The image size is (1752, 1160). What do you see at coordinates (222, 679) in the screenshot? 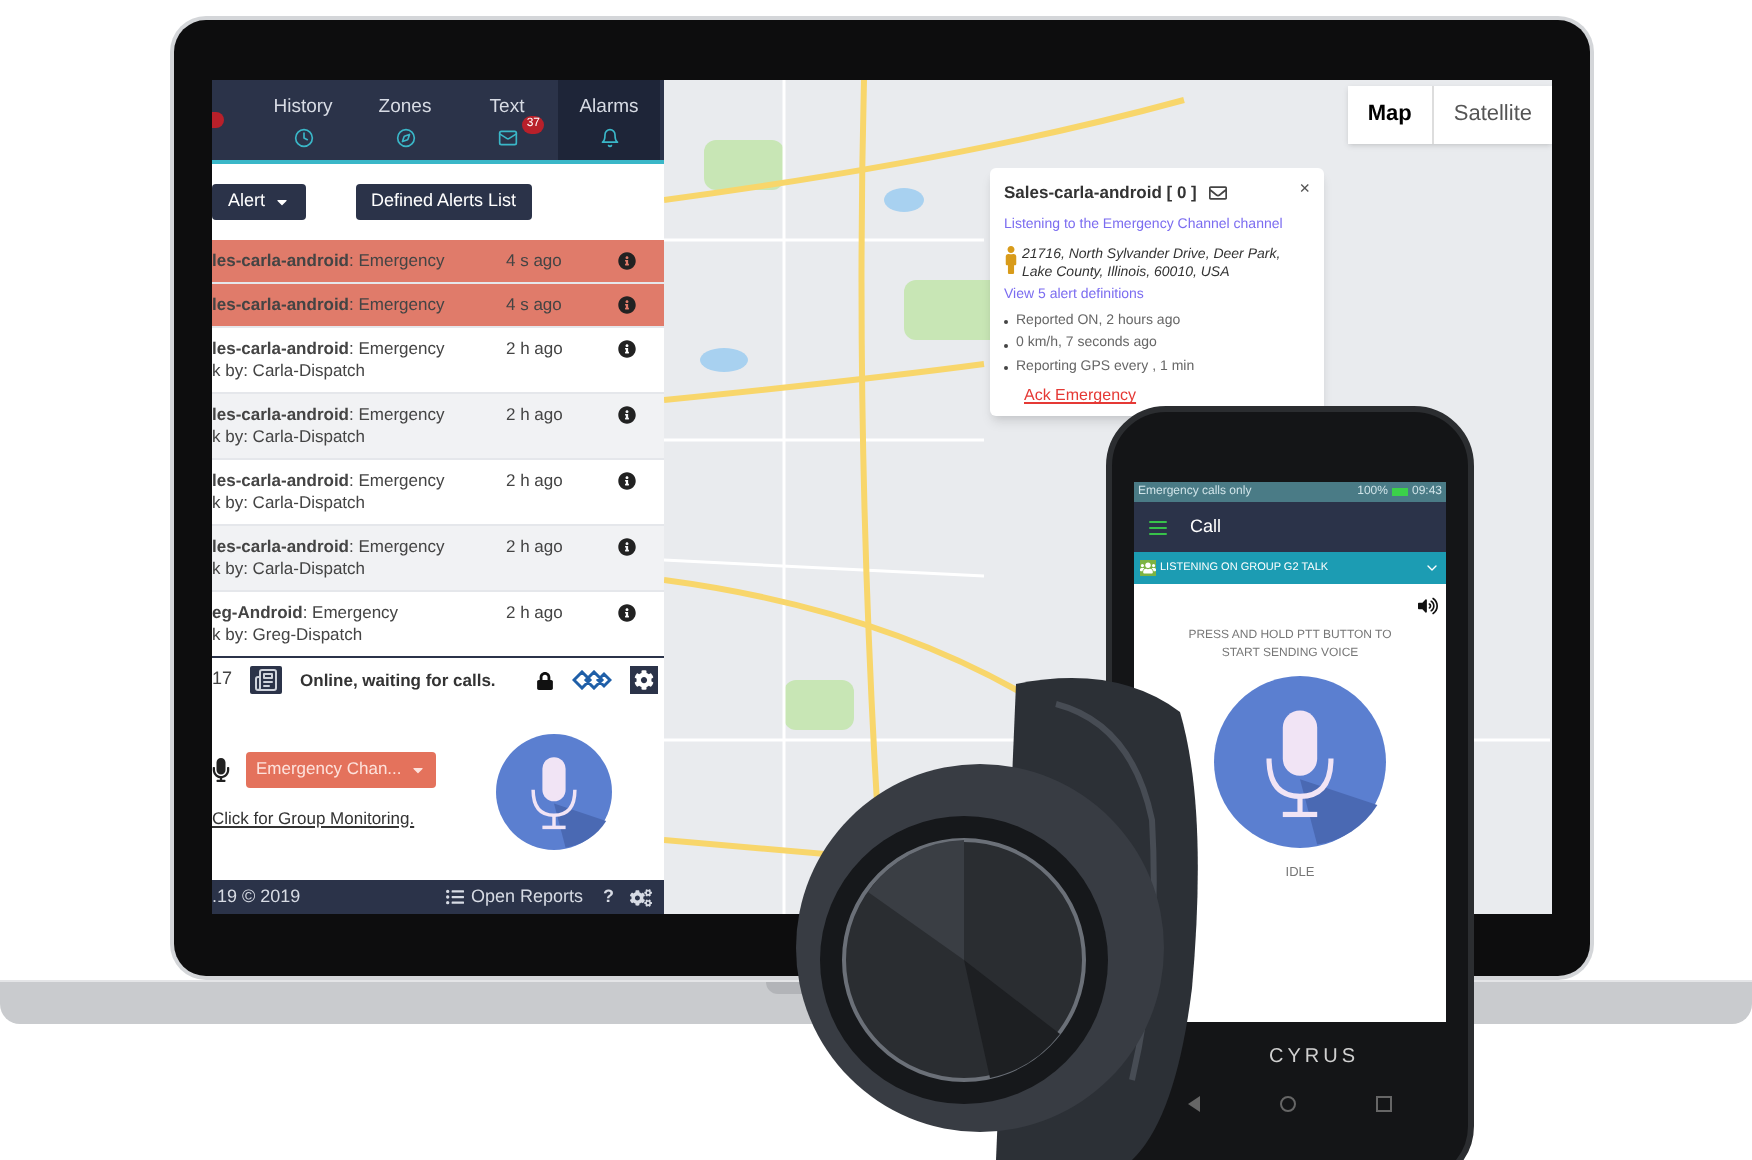
I see `count-text: 17` at bounding box center [222, 679].